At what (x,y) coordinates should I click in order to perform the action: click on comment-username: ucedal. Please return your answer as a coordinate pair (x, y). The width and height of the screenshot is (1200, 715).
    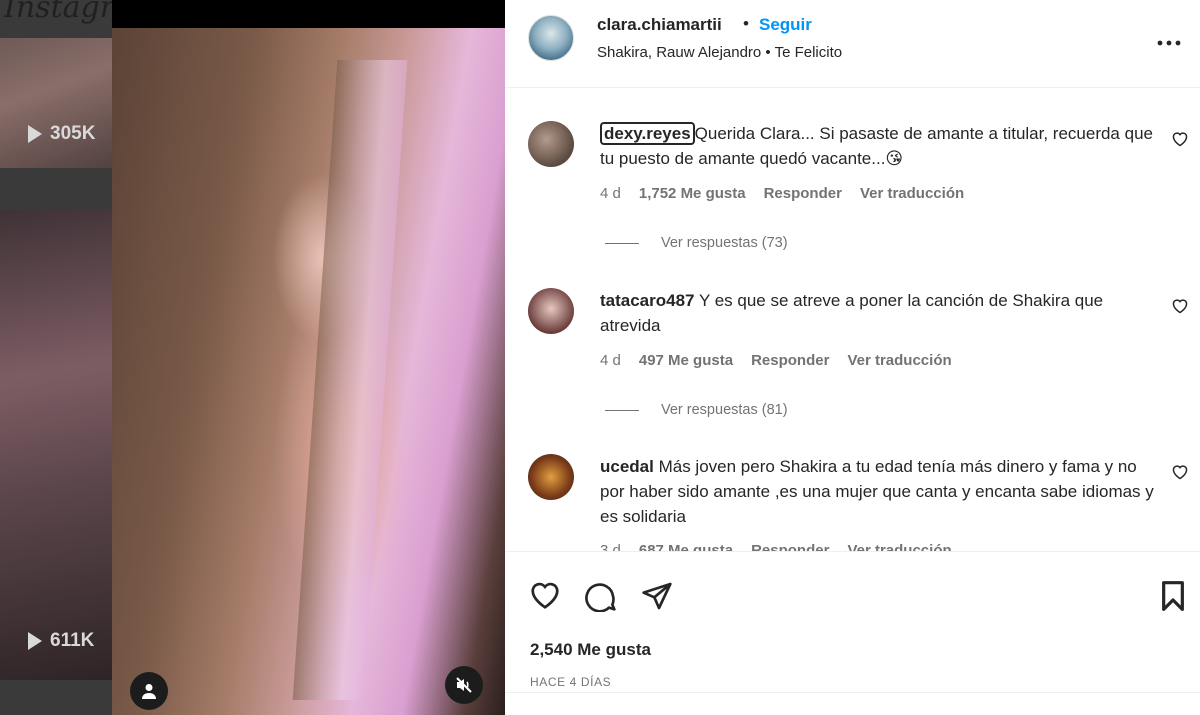
    Looking at the image, I should click on (627, 466).